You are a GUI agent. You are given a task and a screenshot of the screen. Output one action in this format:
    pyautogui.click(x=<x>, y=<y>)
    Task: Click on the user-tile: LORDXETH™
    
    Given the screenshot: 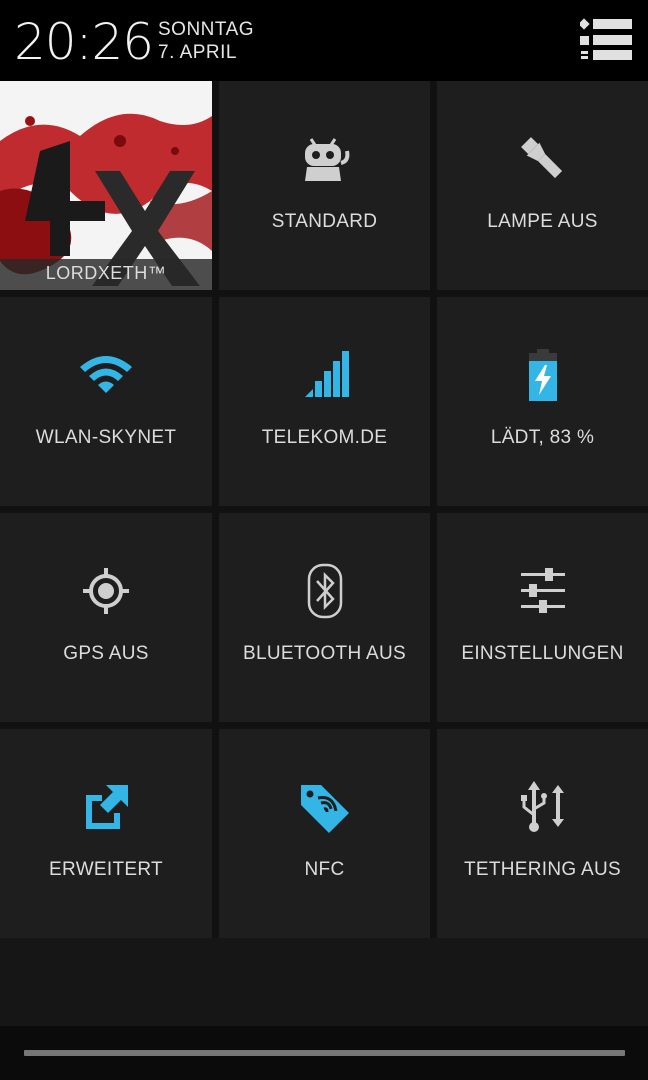 What is the action you would take?
    pyautogui.click(x=106, y=185)
    